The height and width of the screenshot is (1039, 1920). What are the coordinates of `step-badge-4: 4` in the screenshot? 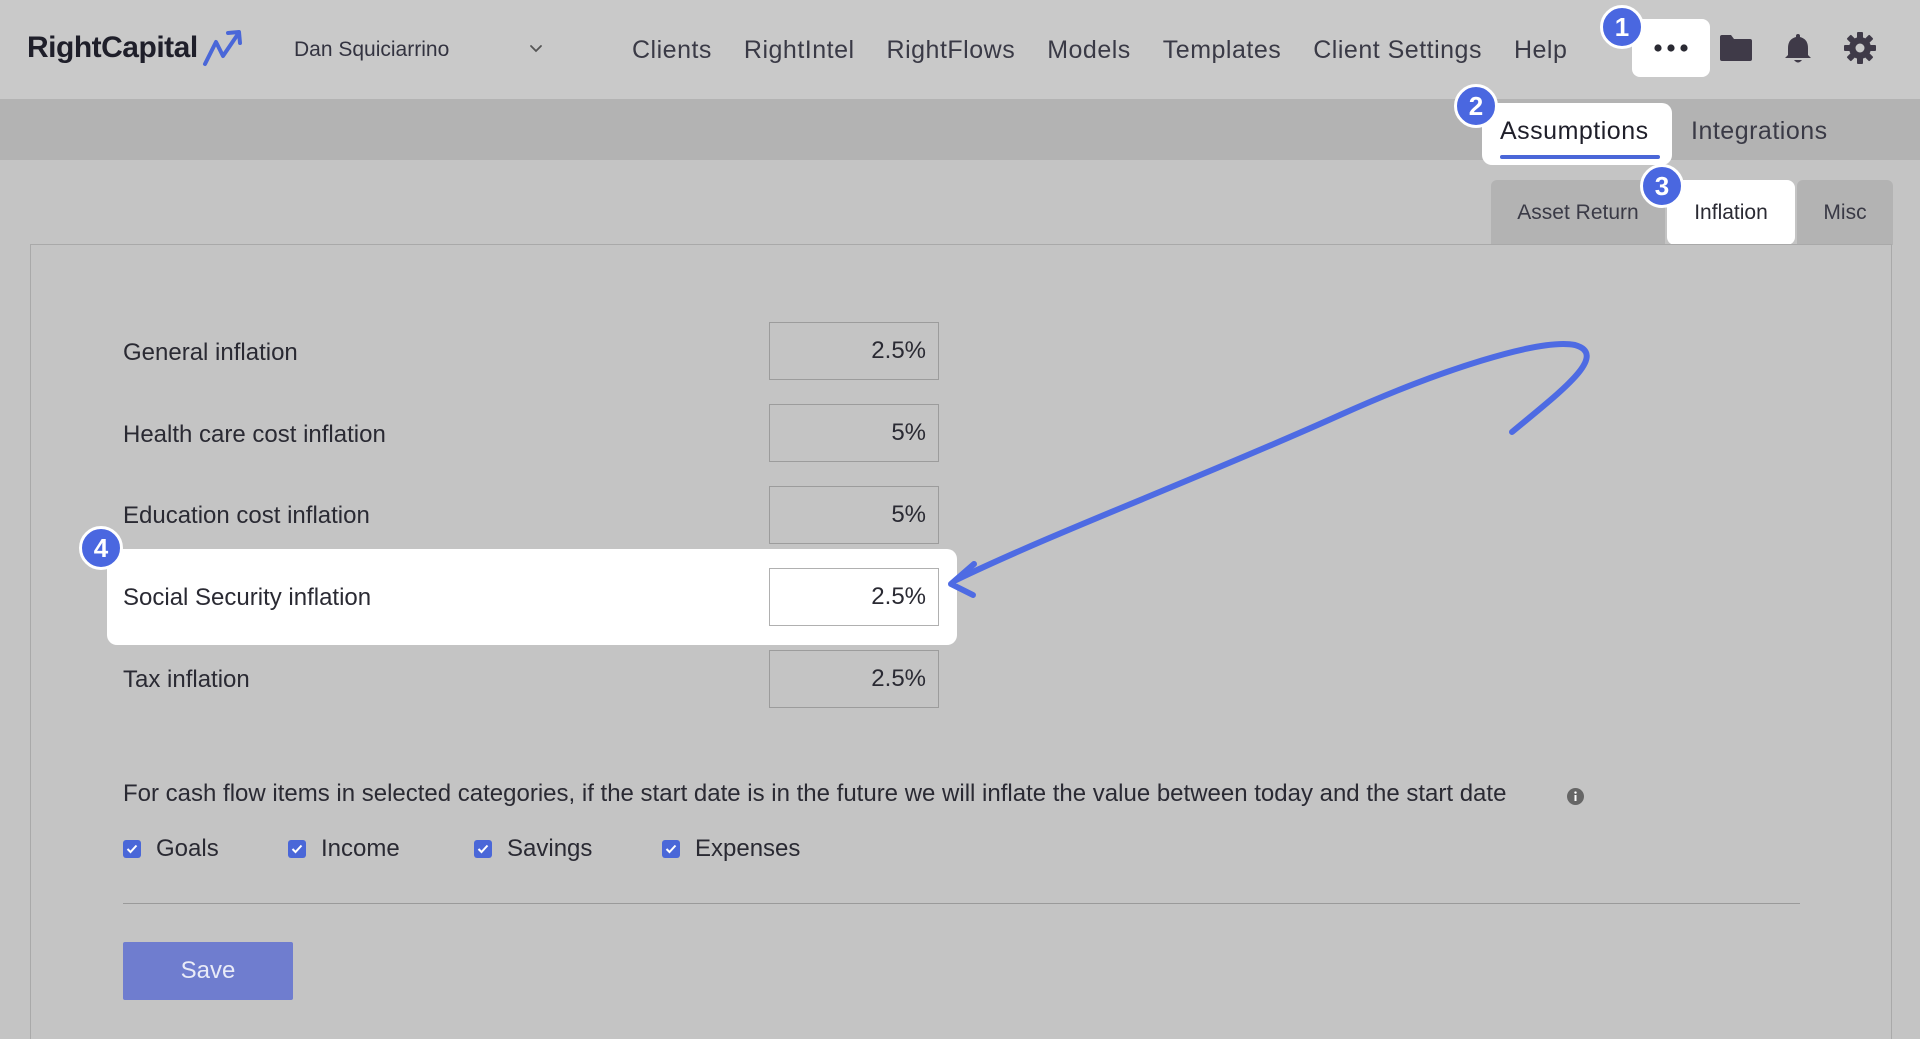 It's located at (101, 548).